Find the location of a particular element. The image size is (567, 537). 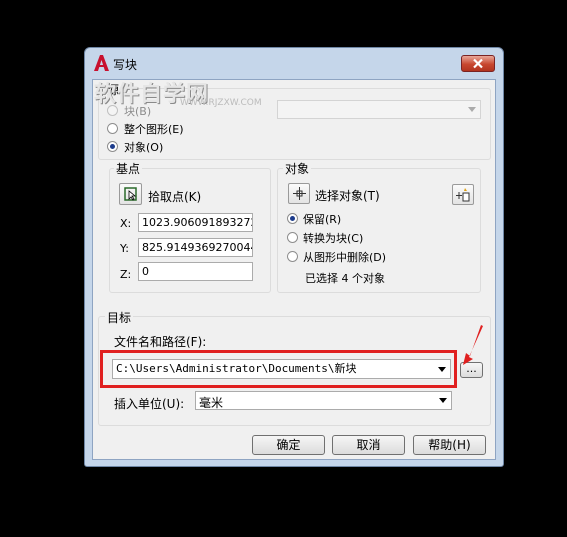

pick-point-icon is located at coordinates (130, 194).